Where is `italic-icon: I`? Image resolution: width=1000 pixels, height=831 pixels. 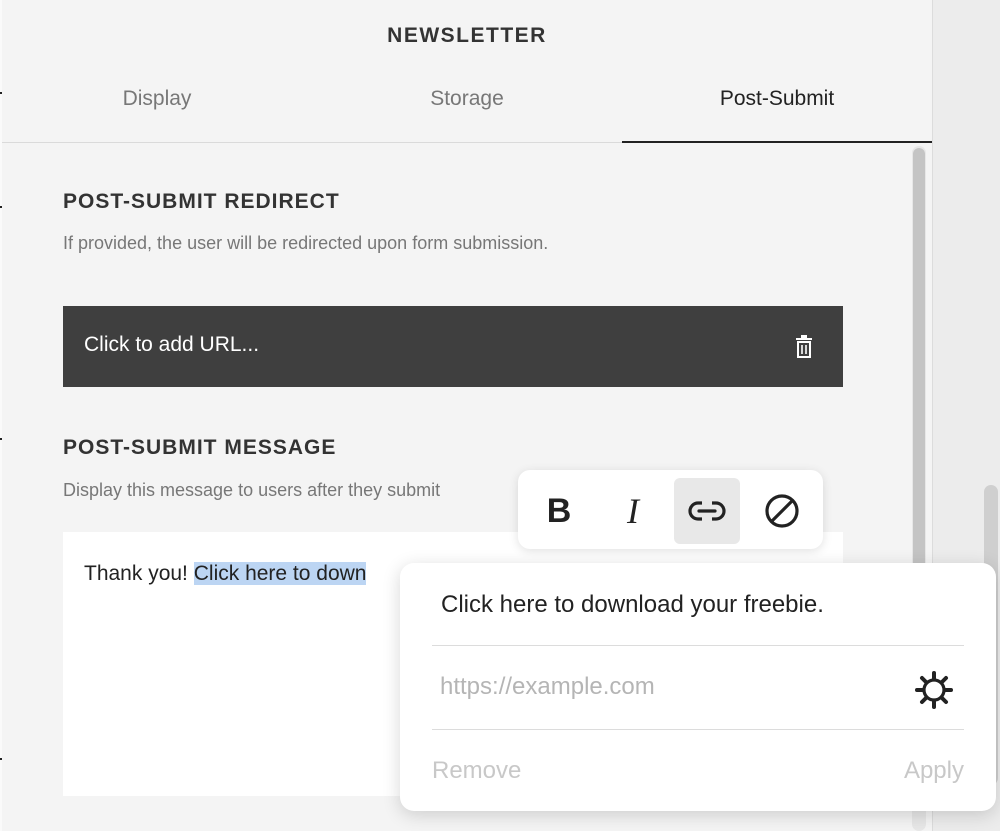
italic-icon: I is located at coordinates (633, 511).